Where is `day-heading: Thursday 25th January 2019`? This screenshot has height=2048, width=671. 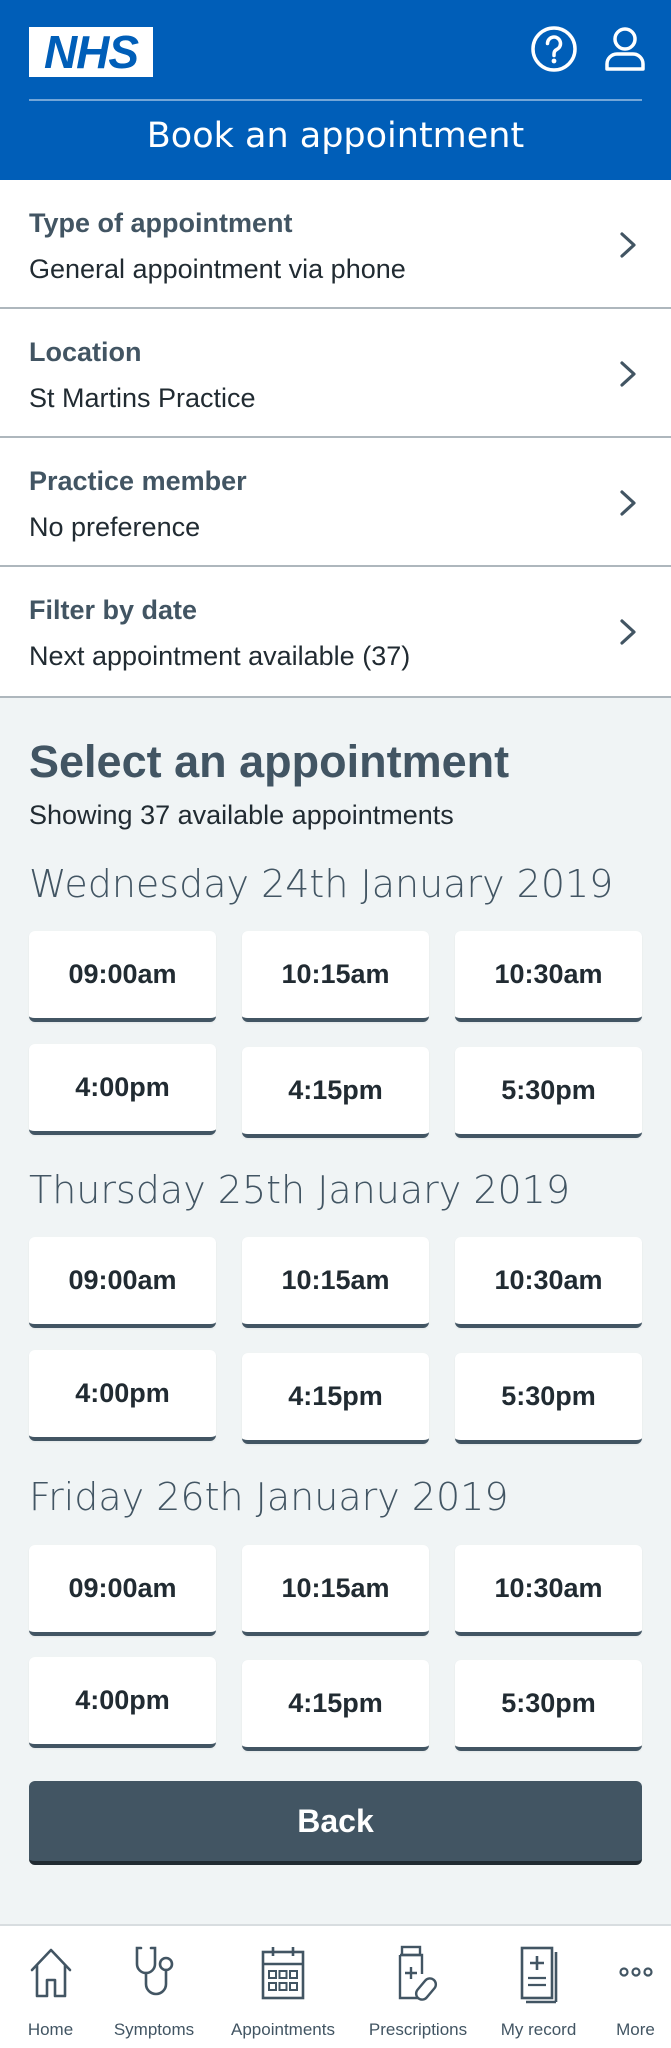
day-heading: Thursday 25th January 2019 is located at coordinates (300, 1190).